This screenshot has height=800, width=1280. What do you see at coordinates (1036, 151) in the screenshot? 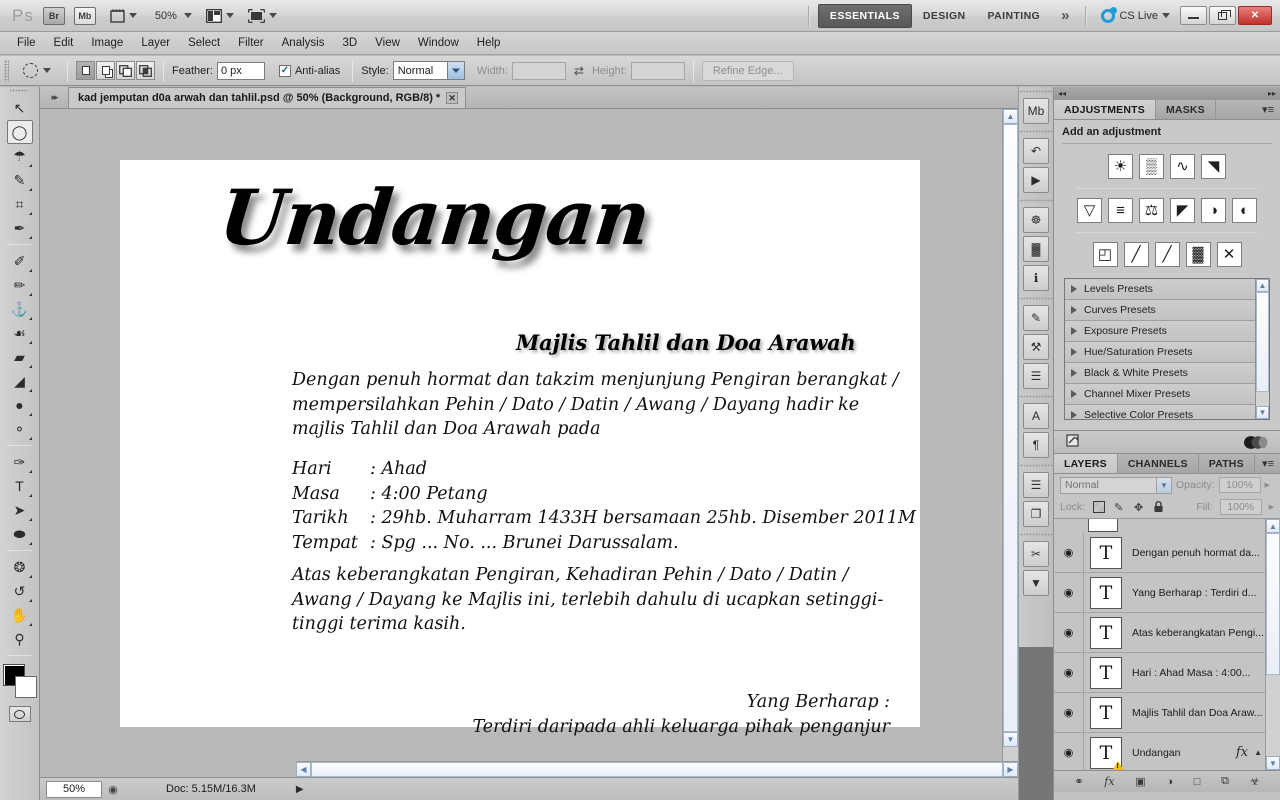
I see `history-icon: ↶` at bounding box center [1036, 151].